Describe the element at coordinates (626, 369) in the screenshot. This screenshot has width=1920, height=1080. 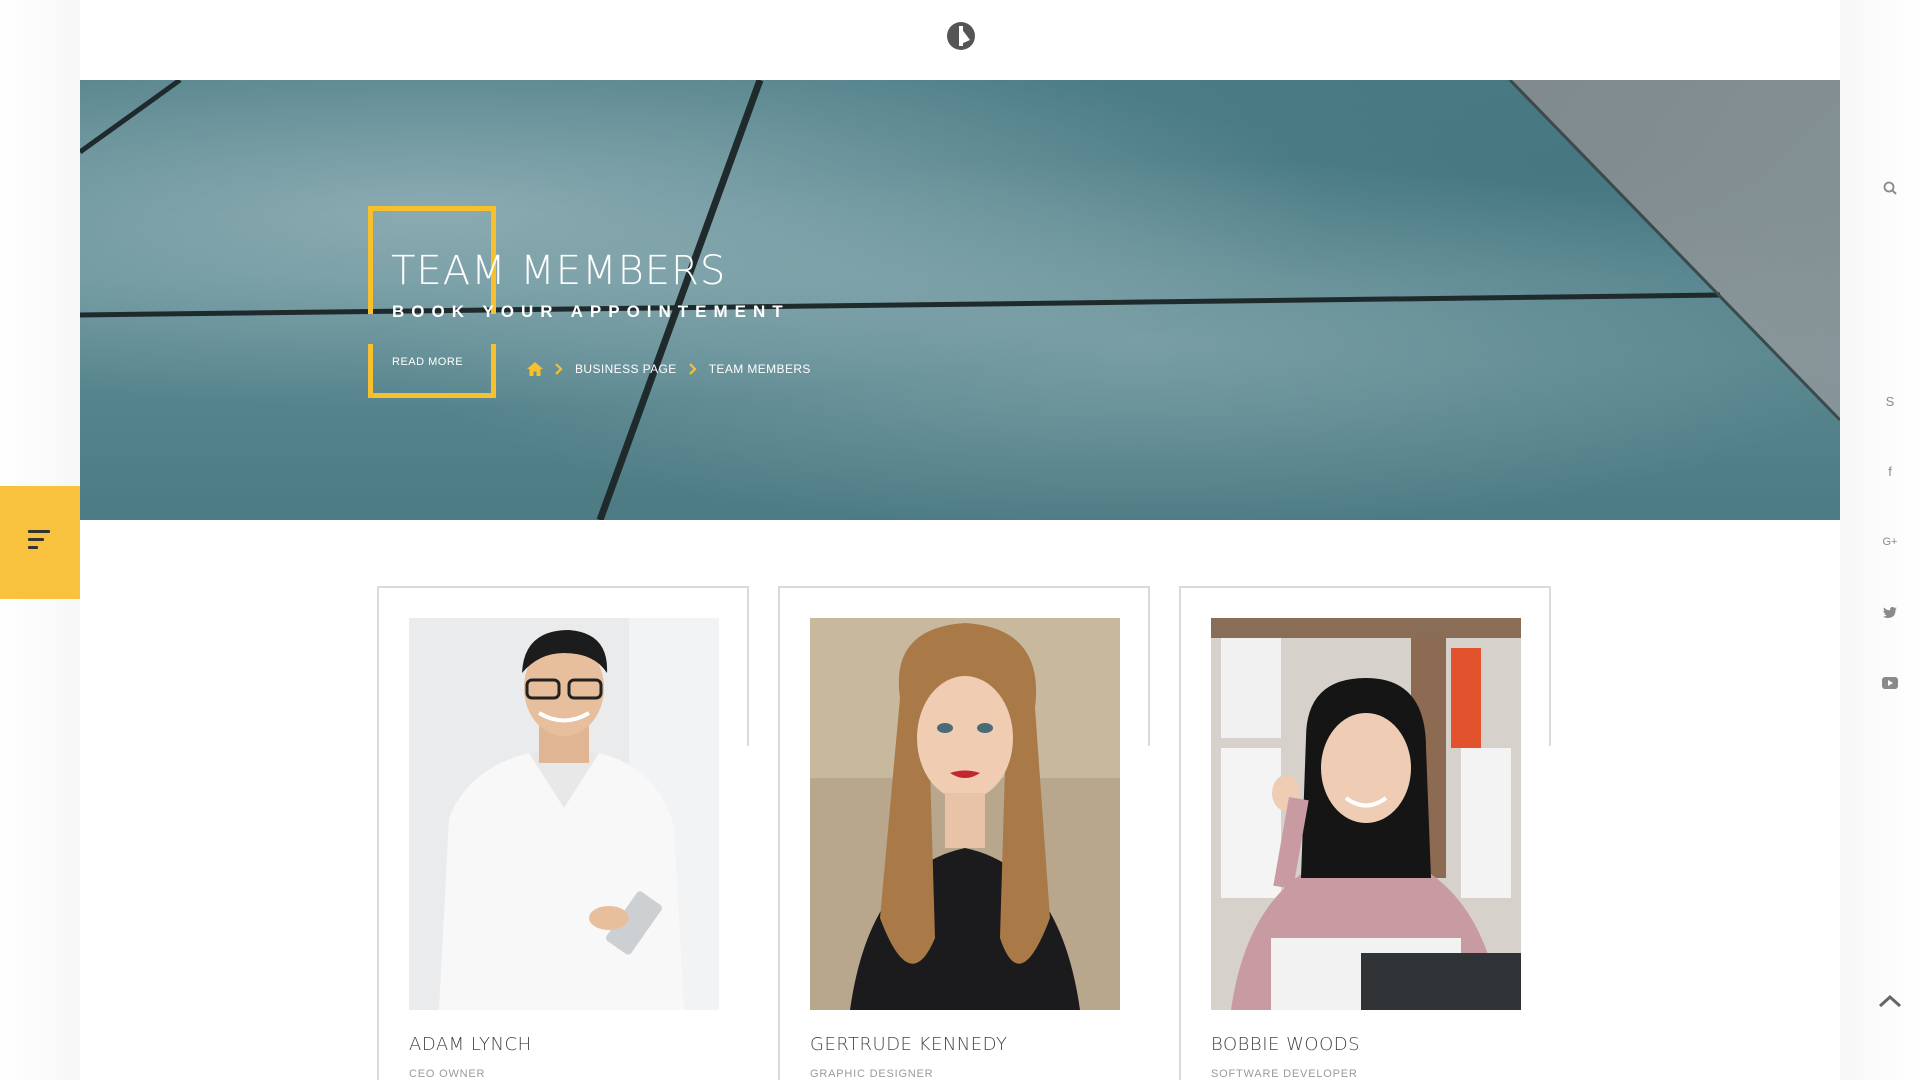
I see `breadcrumb-item-business-page: BUSINESS PAGE` at that location.